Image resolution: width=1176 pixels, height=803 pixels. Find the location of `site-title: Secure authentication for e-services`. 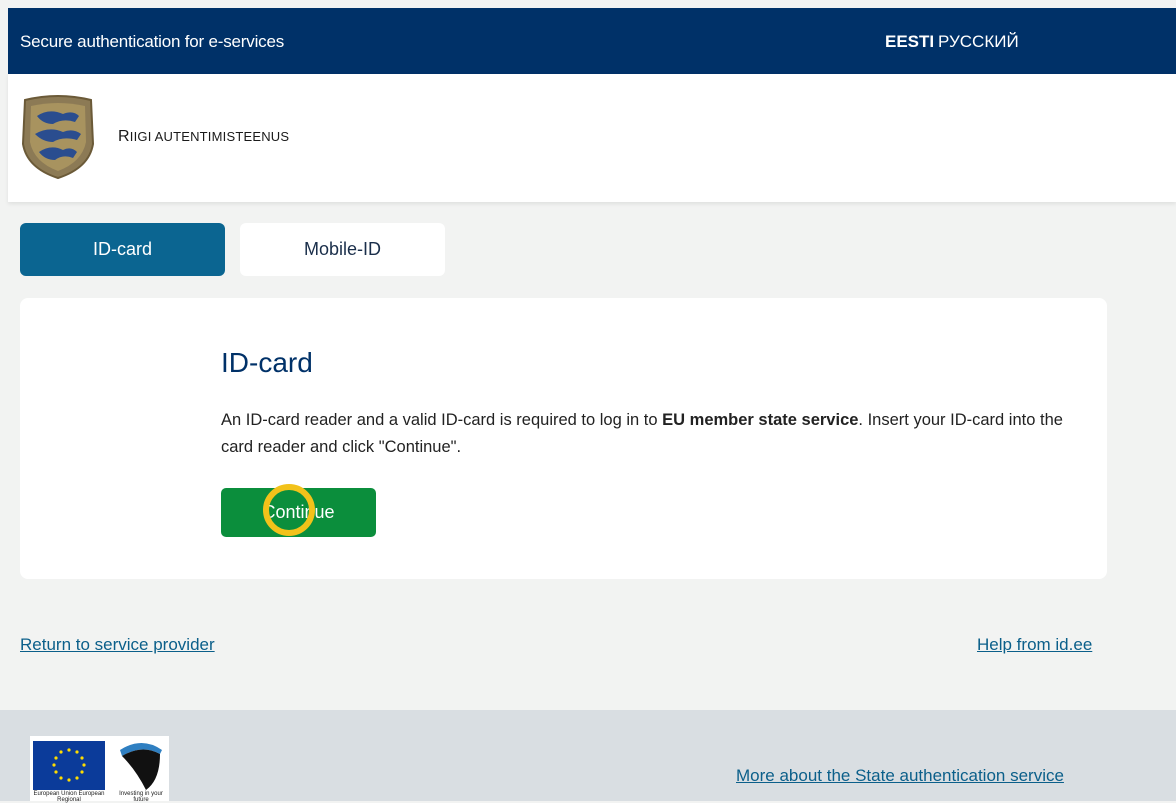

site-title: Secure authentication for e-services is located at coordinates (152, 41).